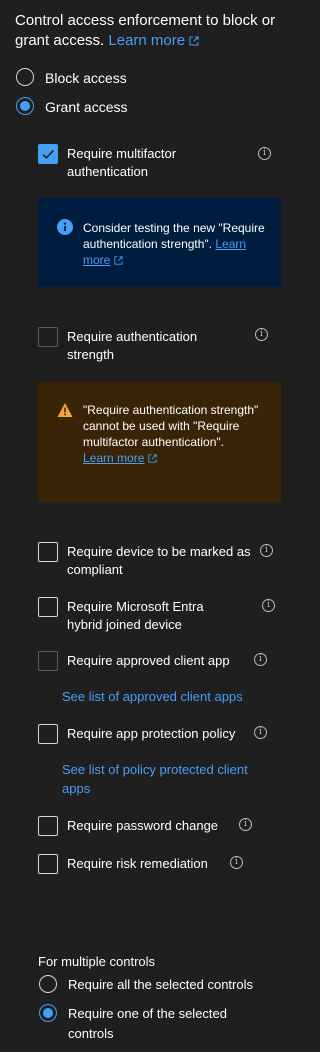  What do you see at coordinates (151, 733) in the screenshot?
I see `app-protection-label: Require app protection policy` at bounding box center [151, 733].